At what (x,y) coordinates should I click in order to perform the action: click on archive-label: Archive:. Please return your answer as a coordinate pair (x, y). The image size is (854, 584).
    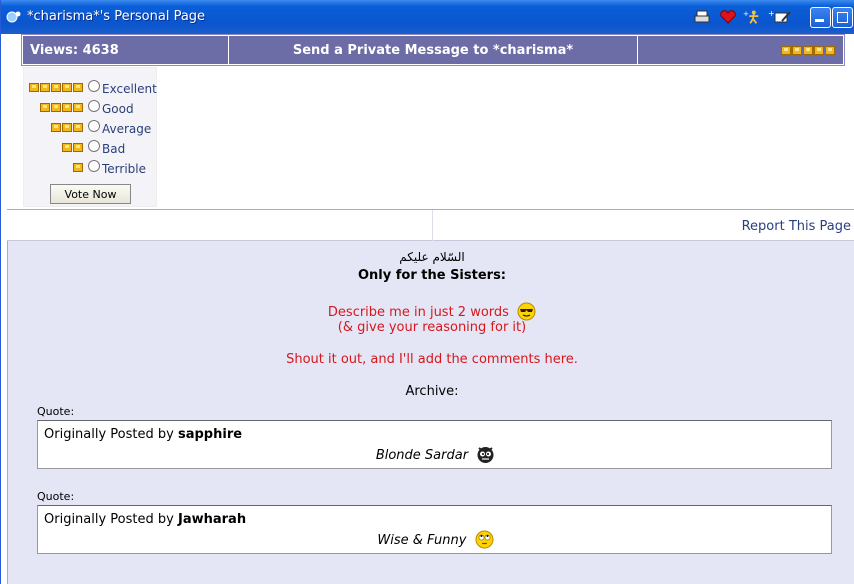
    Looking at the image, I should click on (432, 391).